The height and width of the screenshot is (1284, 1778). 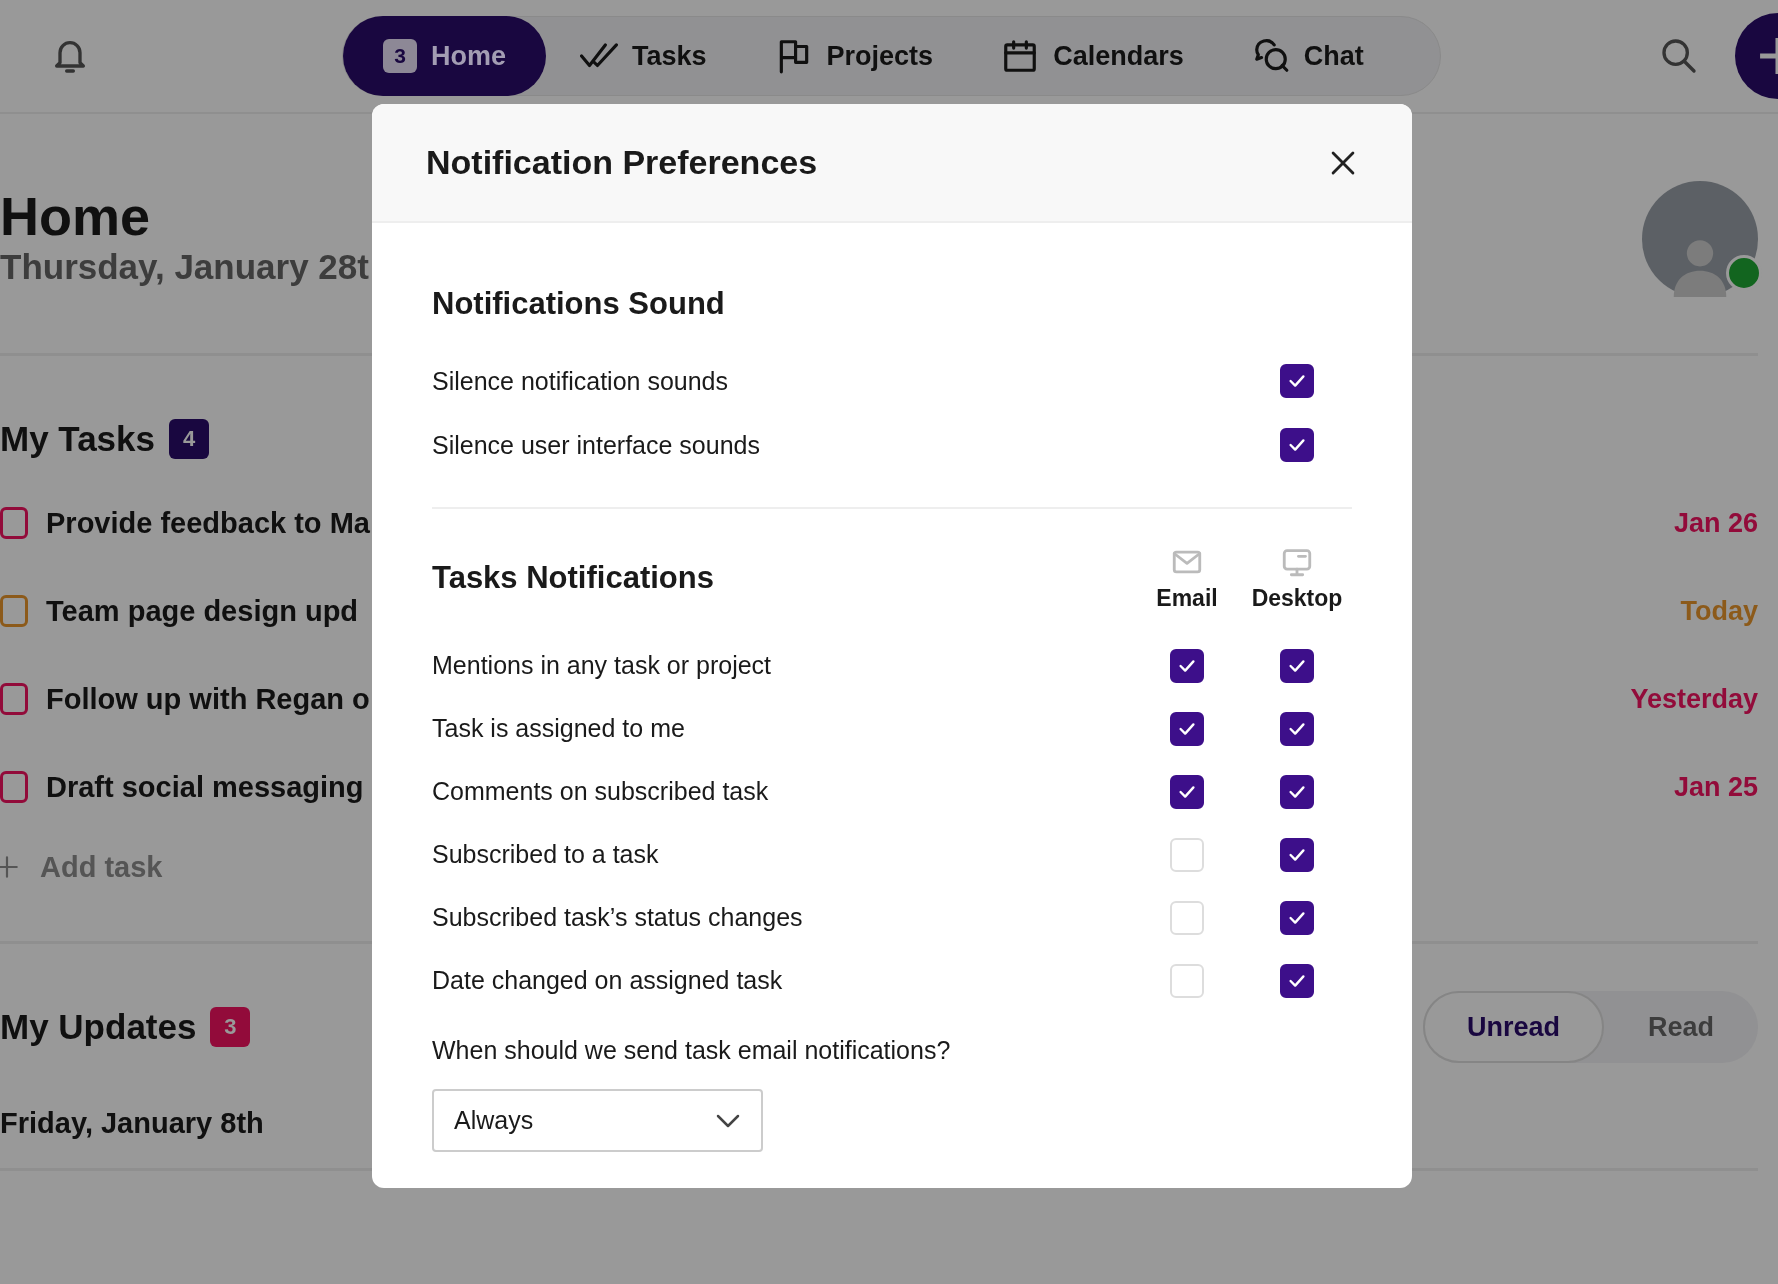 What do you see at coordinates (546, 854) in the screenshot?
I see `setting-label: Subscribed to a task` at bounding box center [546, 854].